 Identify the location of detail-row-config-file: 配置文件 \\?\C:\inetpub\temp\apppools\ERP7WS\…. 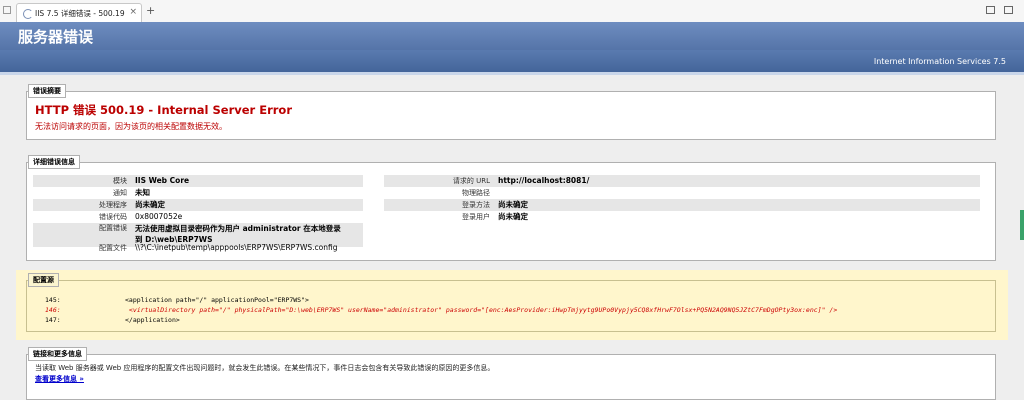
(198, 248).